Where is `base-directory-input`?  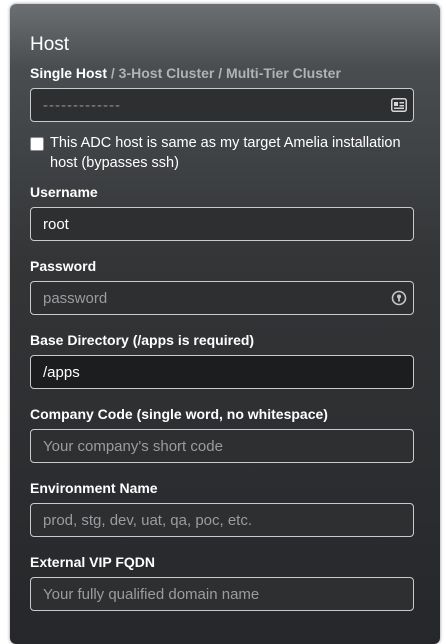
base-directory-input is located at coordinates (222, 372).